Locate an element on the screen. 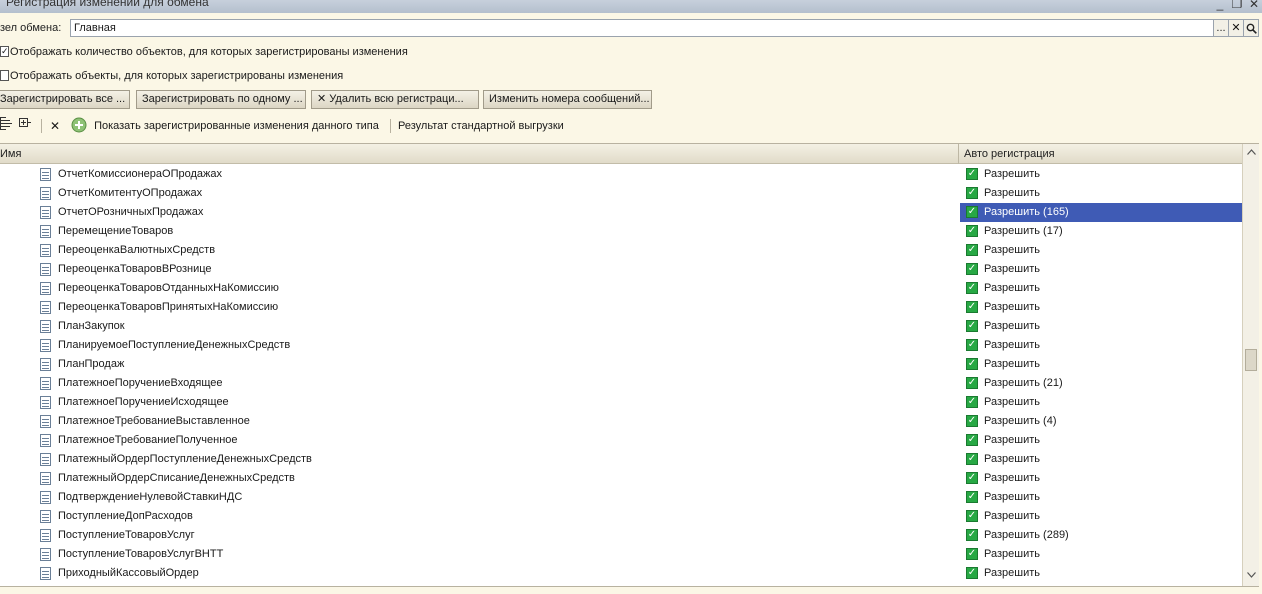  table-row: ОтчетКомитентуОПродажах ✓ Разрешить is located at coordinates (621, 193).